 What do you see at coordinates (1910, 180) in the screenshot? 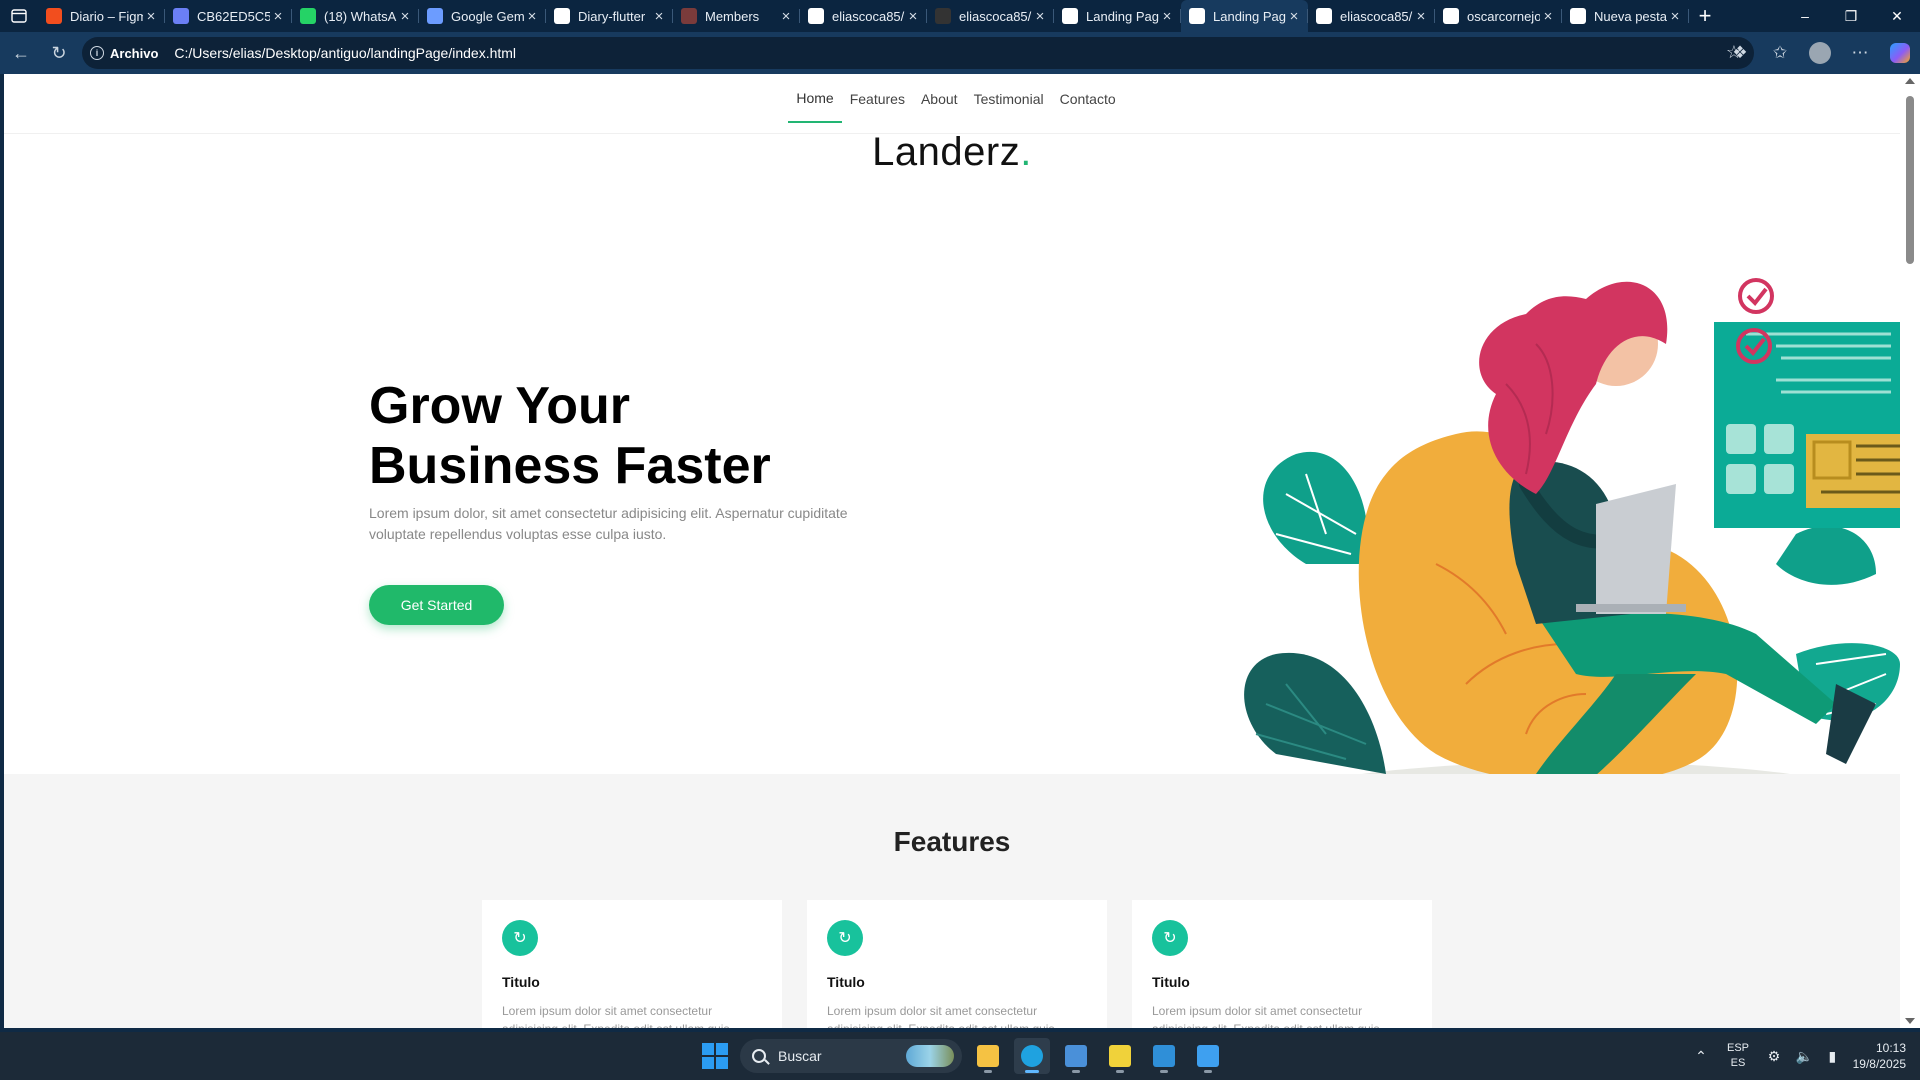
I see `scrollbar-thumb` at bounding box center [1910, 180].